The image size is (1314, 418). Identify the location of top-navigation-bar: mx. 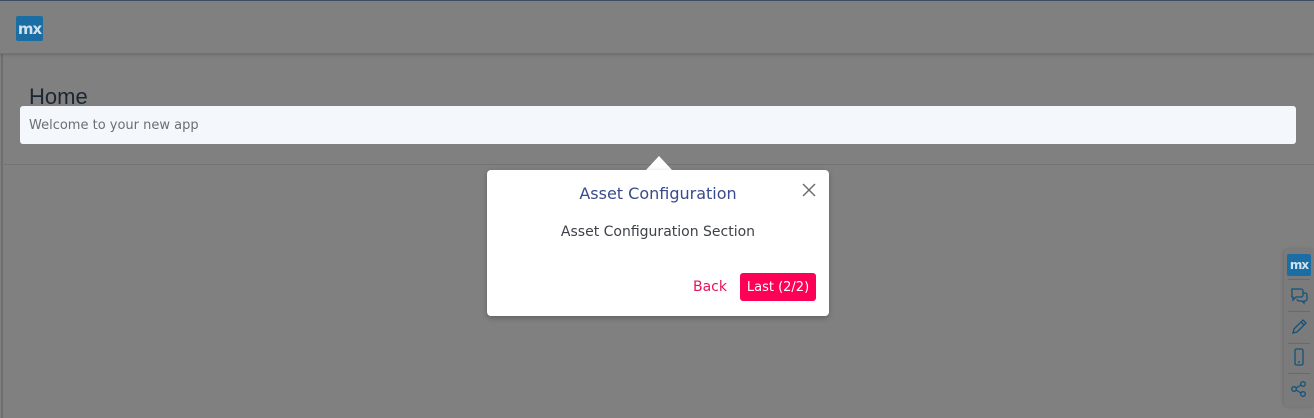
(657, 27).